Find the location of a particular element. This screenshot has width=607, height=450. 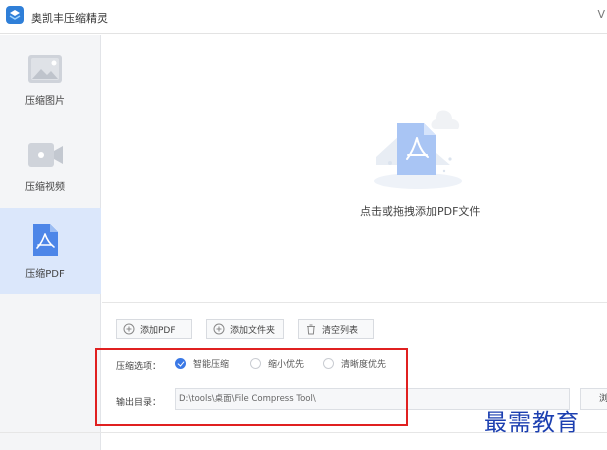

sidebar-item-compress-pdf: 压缩PDF is located at coordinates (50, 251).